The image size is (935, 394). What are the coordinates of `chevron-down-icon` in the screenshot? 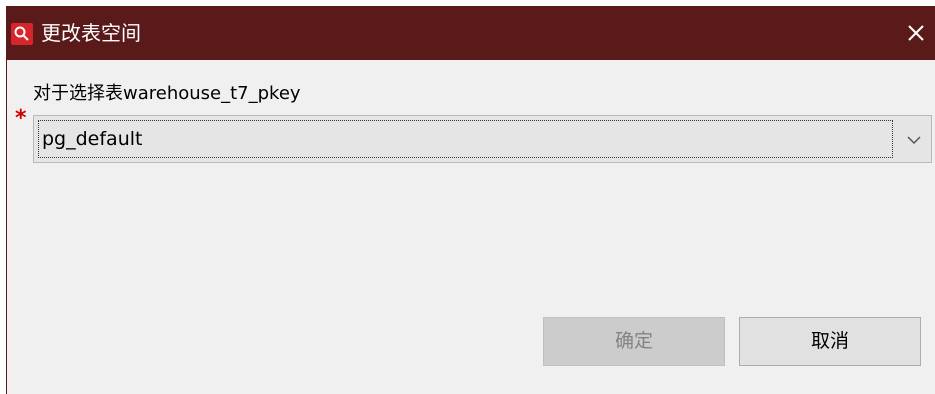 It's located at (914, 140).